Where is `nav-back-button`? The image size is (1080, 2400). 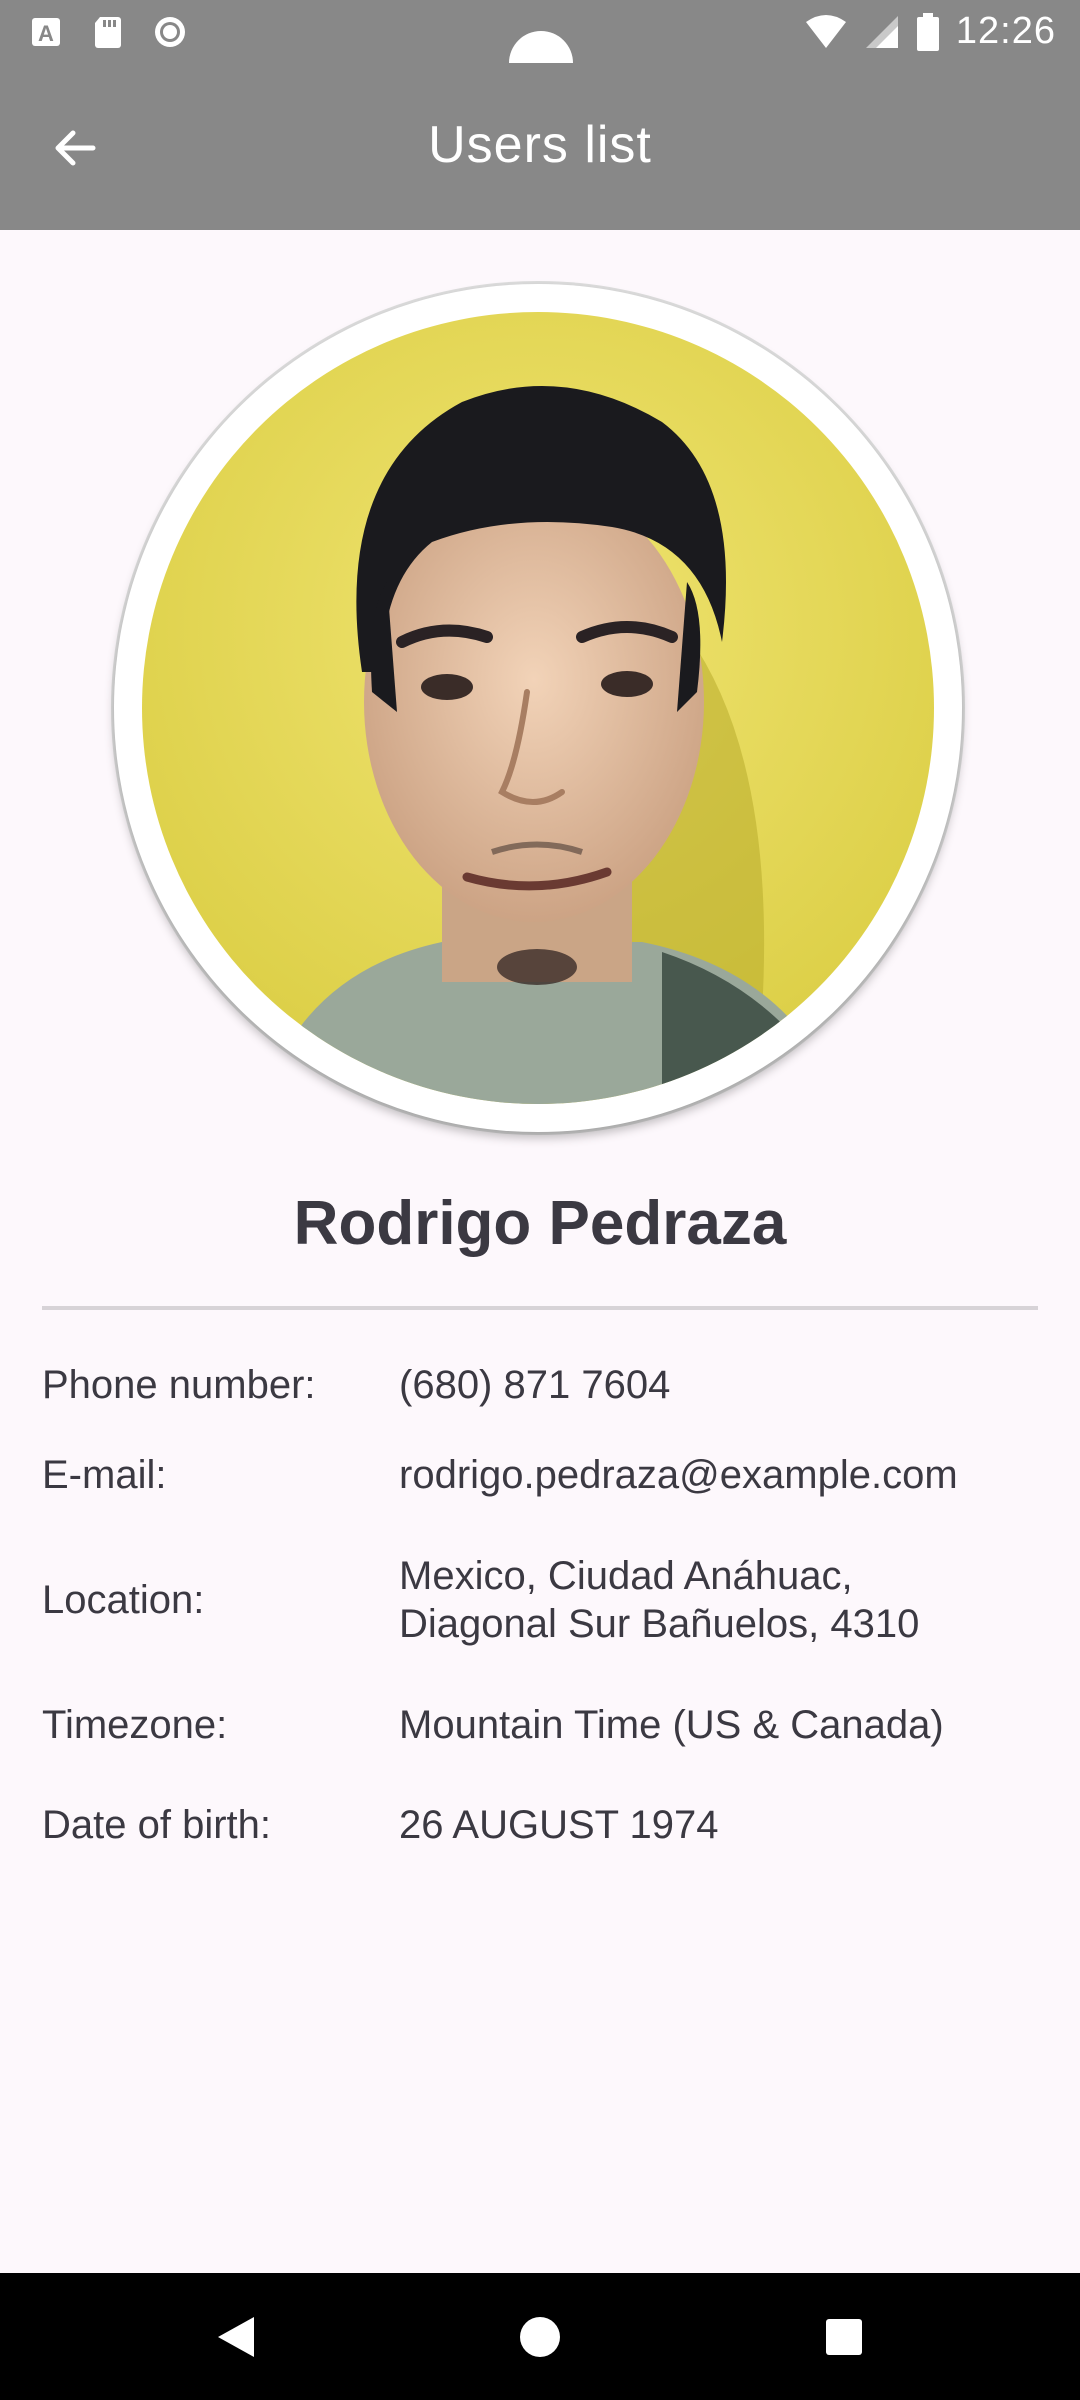
nav-back-button is located at coordinates (236, 2336).